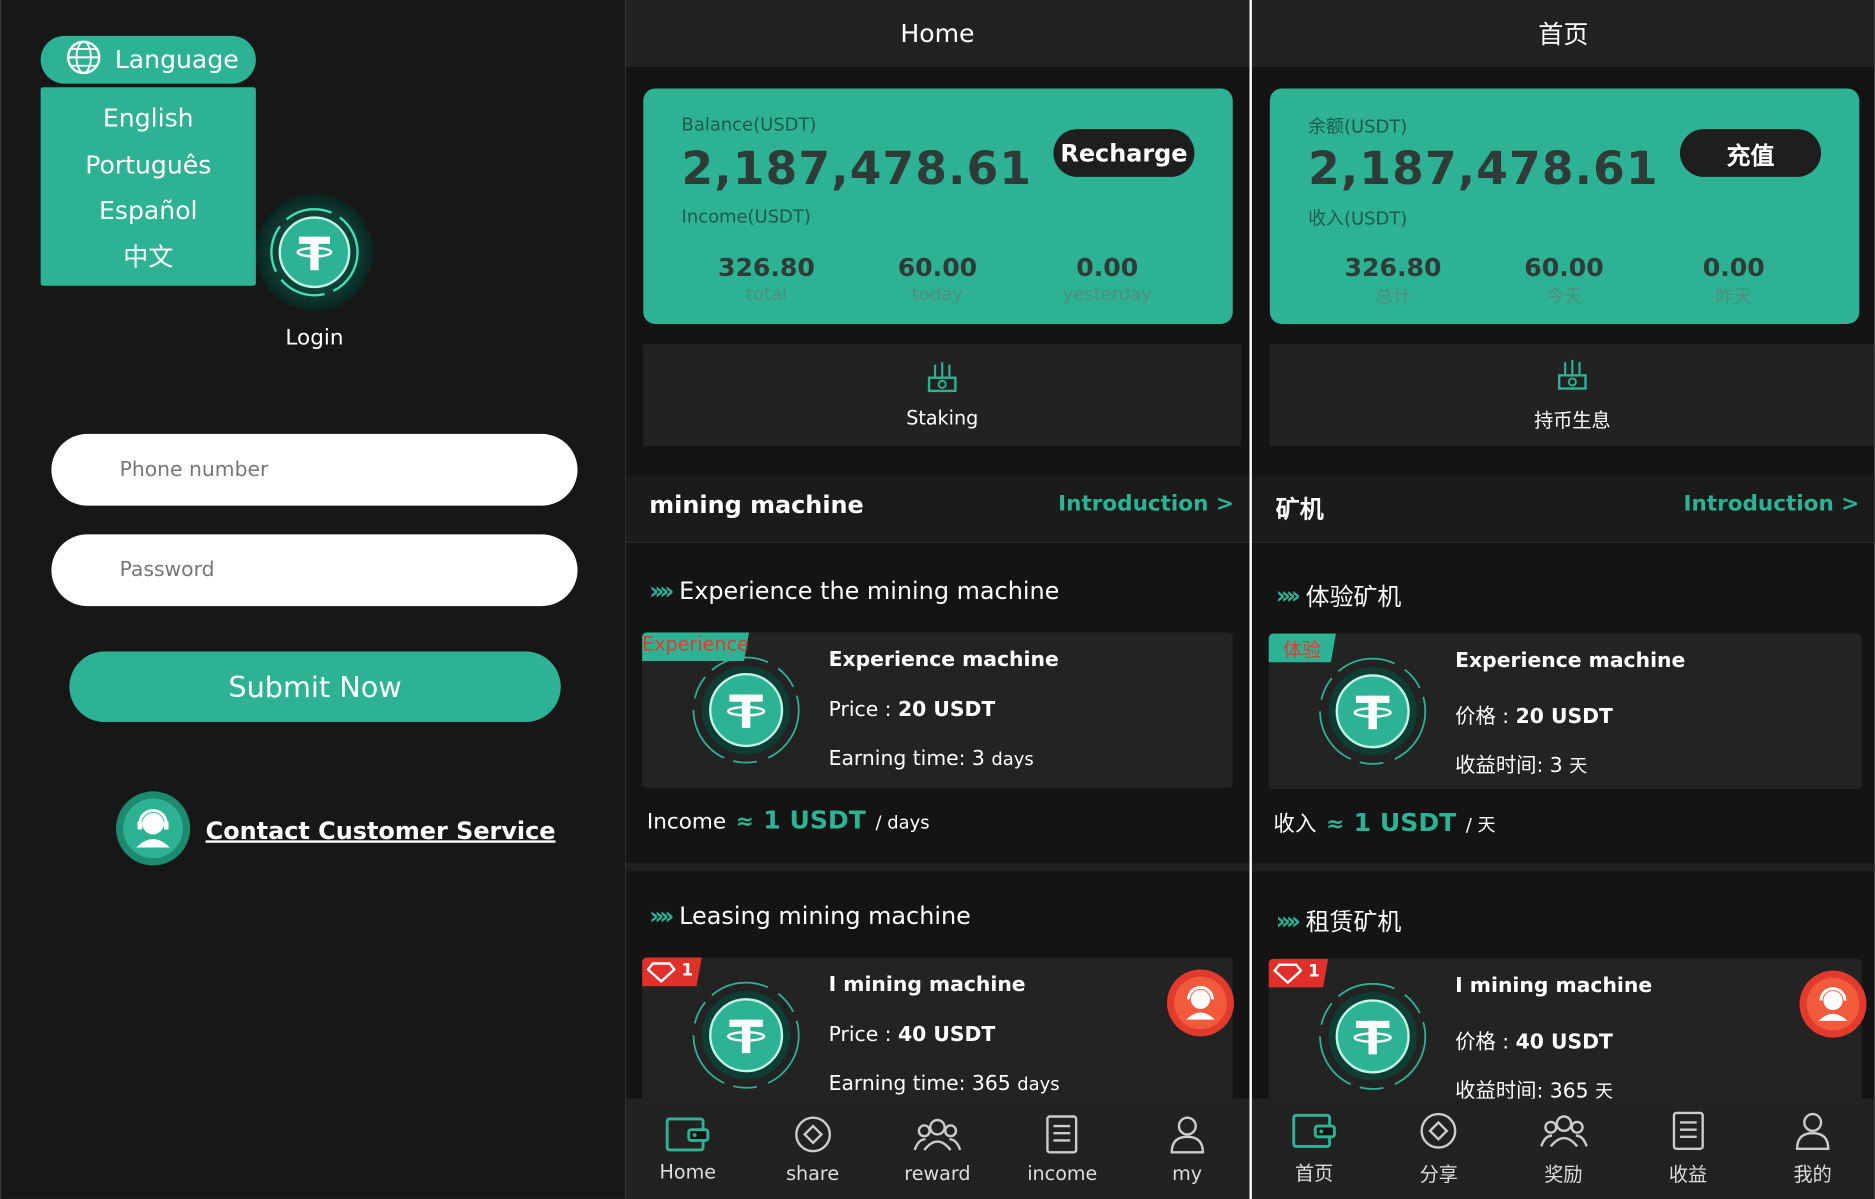 This screenshot has height=1199, width=1875. I want to click on section-header: 矿机 Introduction >, so click(1563, 509).